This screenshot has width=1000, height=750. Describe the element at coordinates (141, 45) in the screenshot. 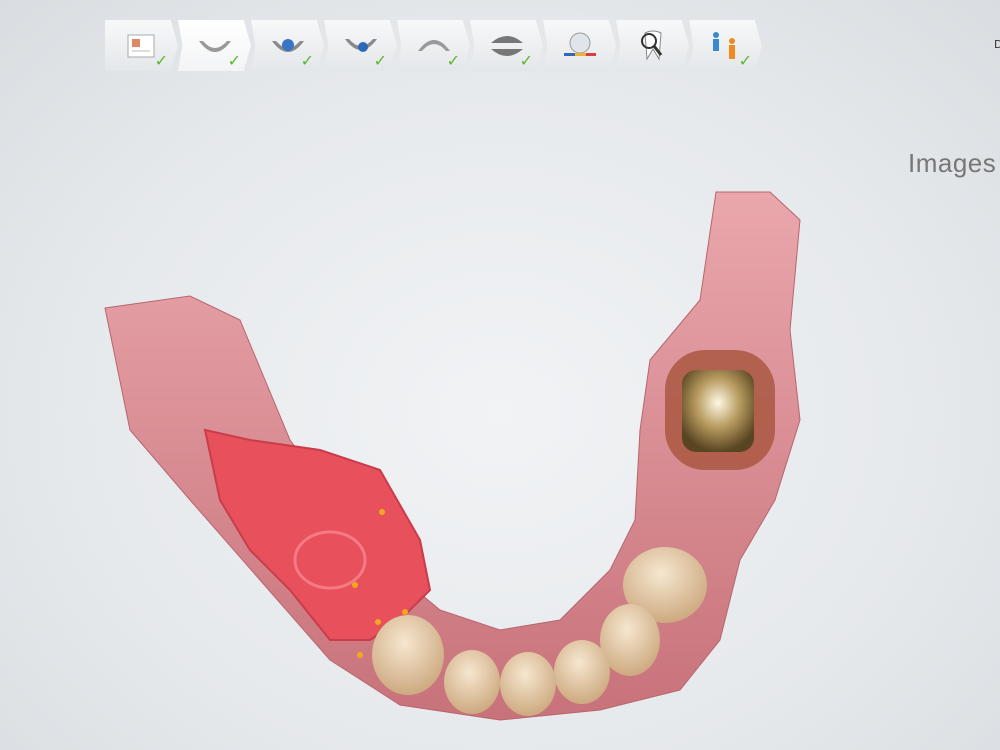

I see `step-order-form: ✓` at that location.